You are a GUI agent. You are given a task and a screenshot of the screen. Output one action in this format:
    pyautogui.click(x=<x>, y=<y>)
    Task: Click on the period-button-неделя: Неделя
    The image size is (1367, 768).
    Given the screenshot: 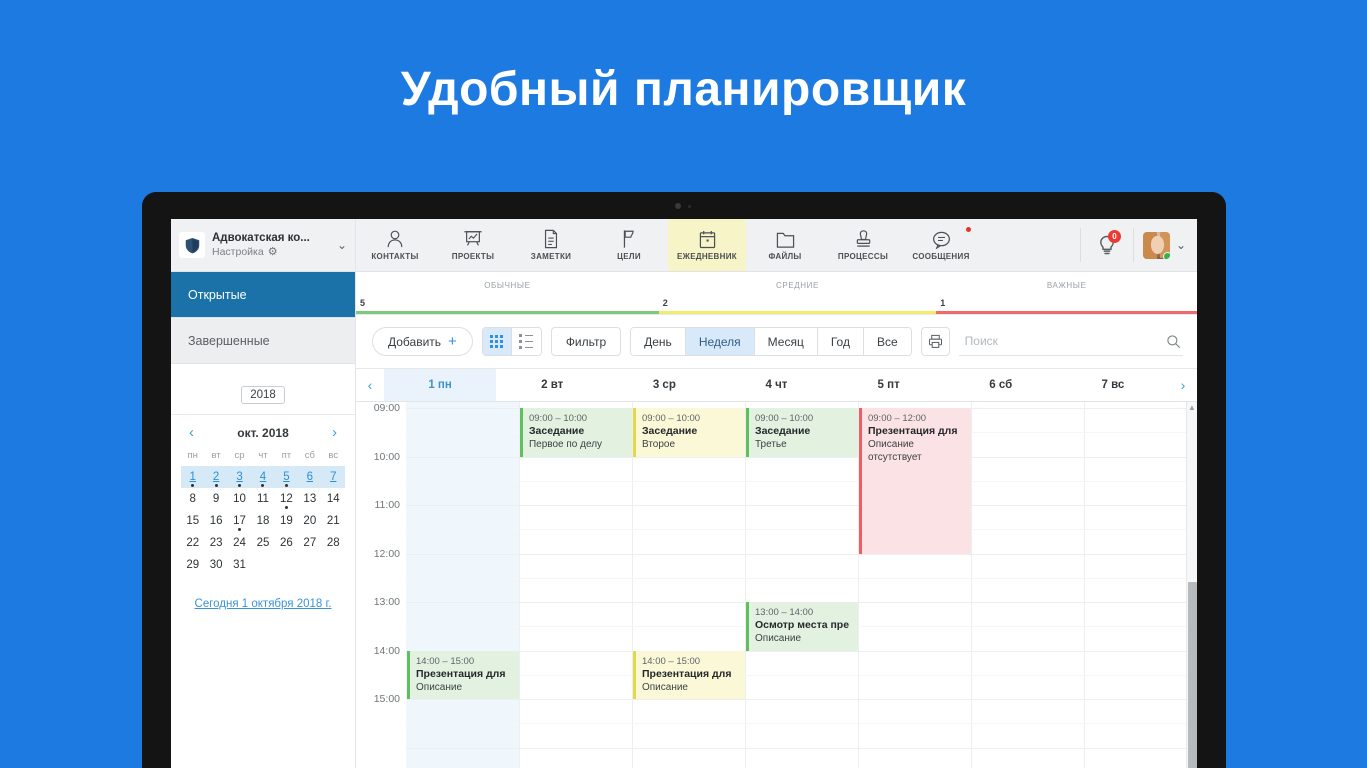 What is the action you would take?
    pyautogui.click(x=720, y=341)
    